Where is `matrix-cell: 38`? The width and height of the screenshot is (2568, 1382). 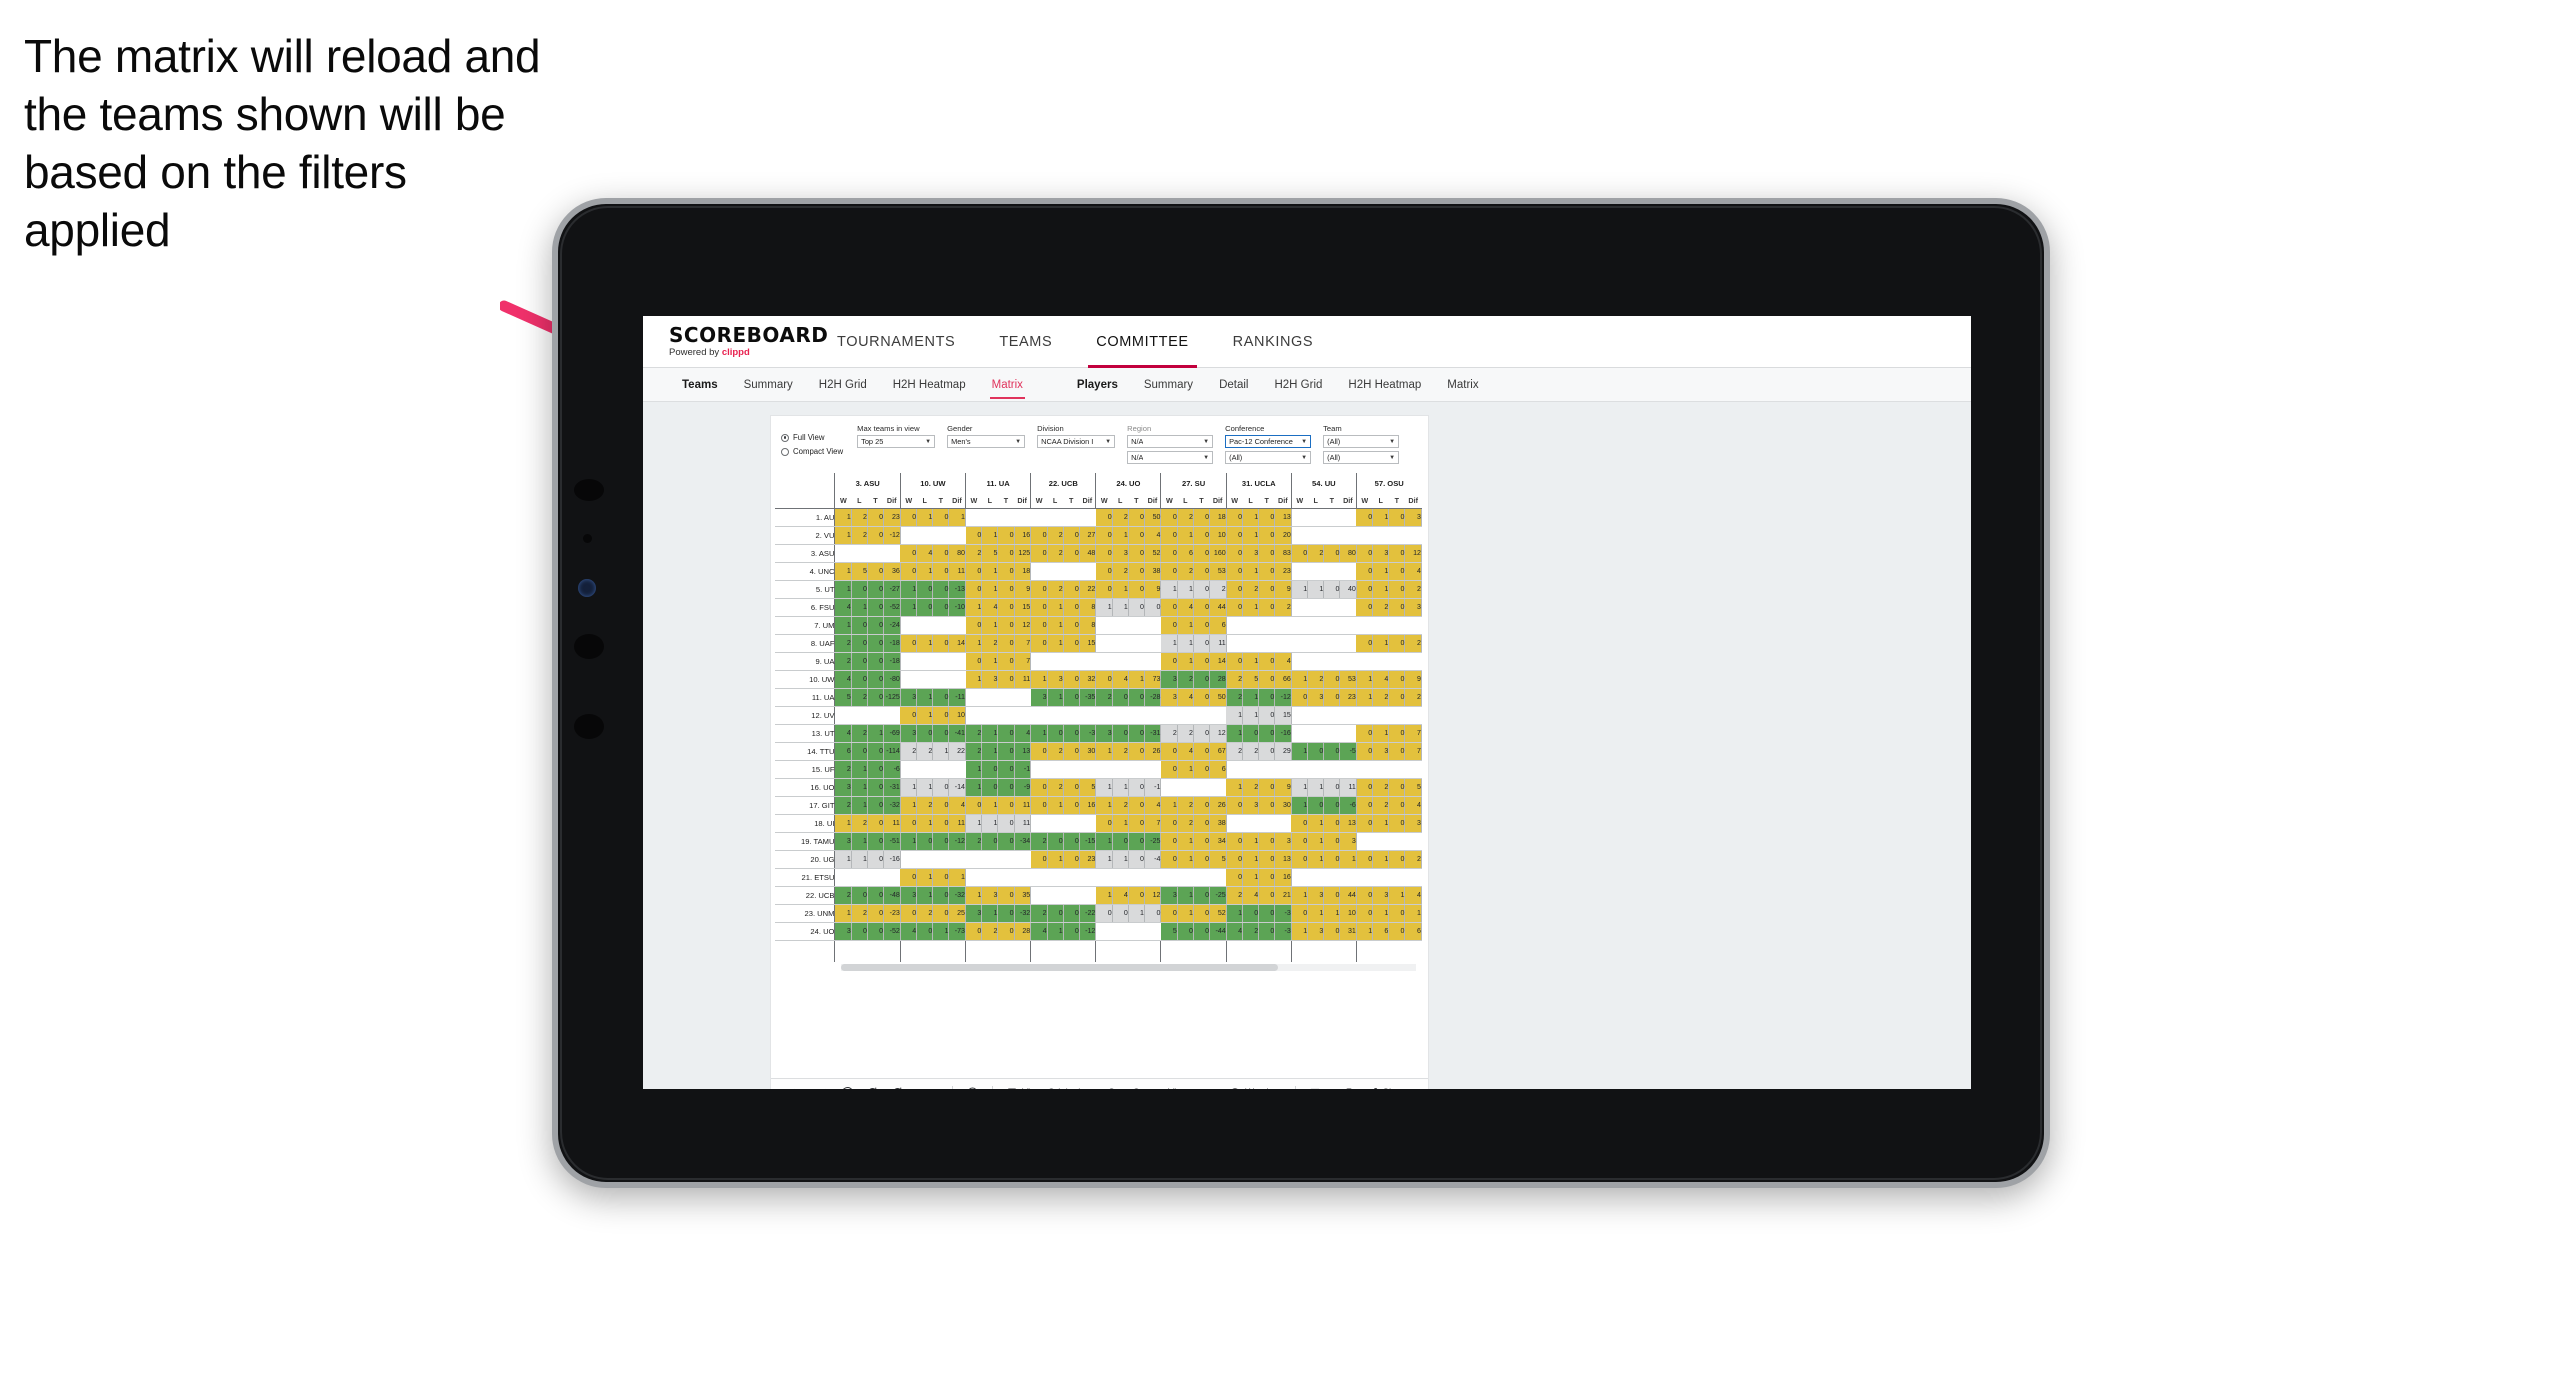
matrix-cell: 38 is located at coordinates (1218, 823).